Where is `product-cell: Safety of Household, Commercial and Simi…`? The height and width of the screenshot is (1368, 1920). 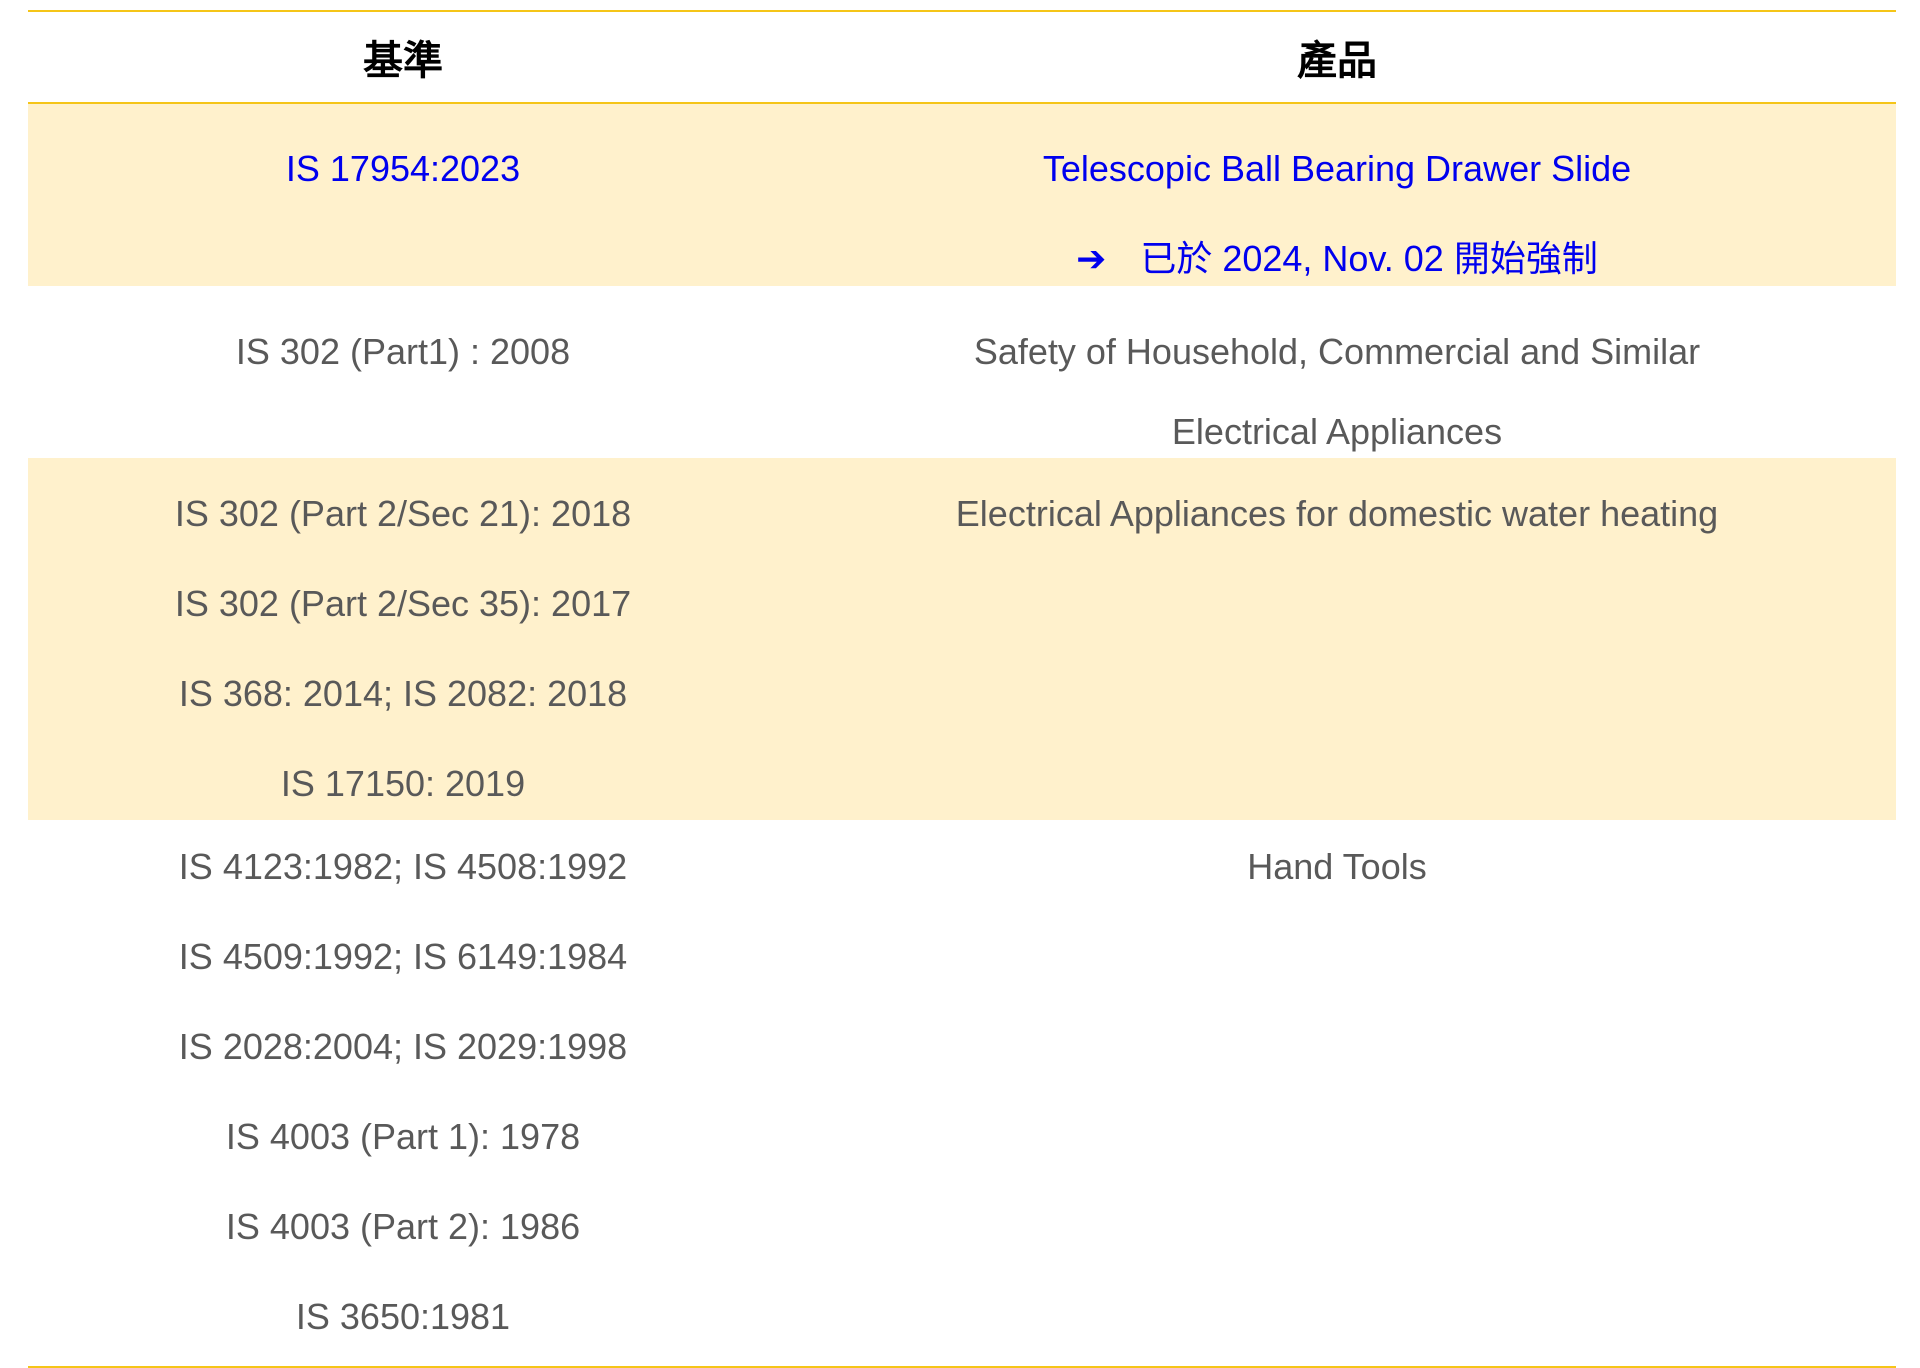
product-cell: Safety of Household, Commercial and Simi… is located at coordinates (1337, 372).